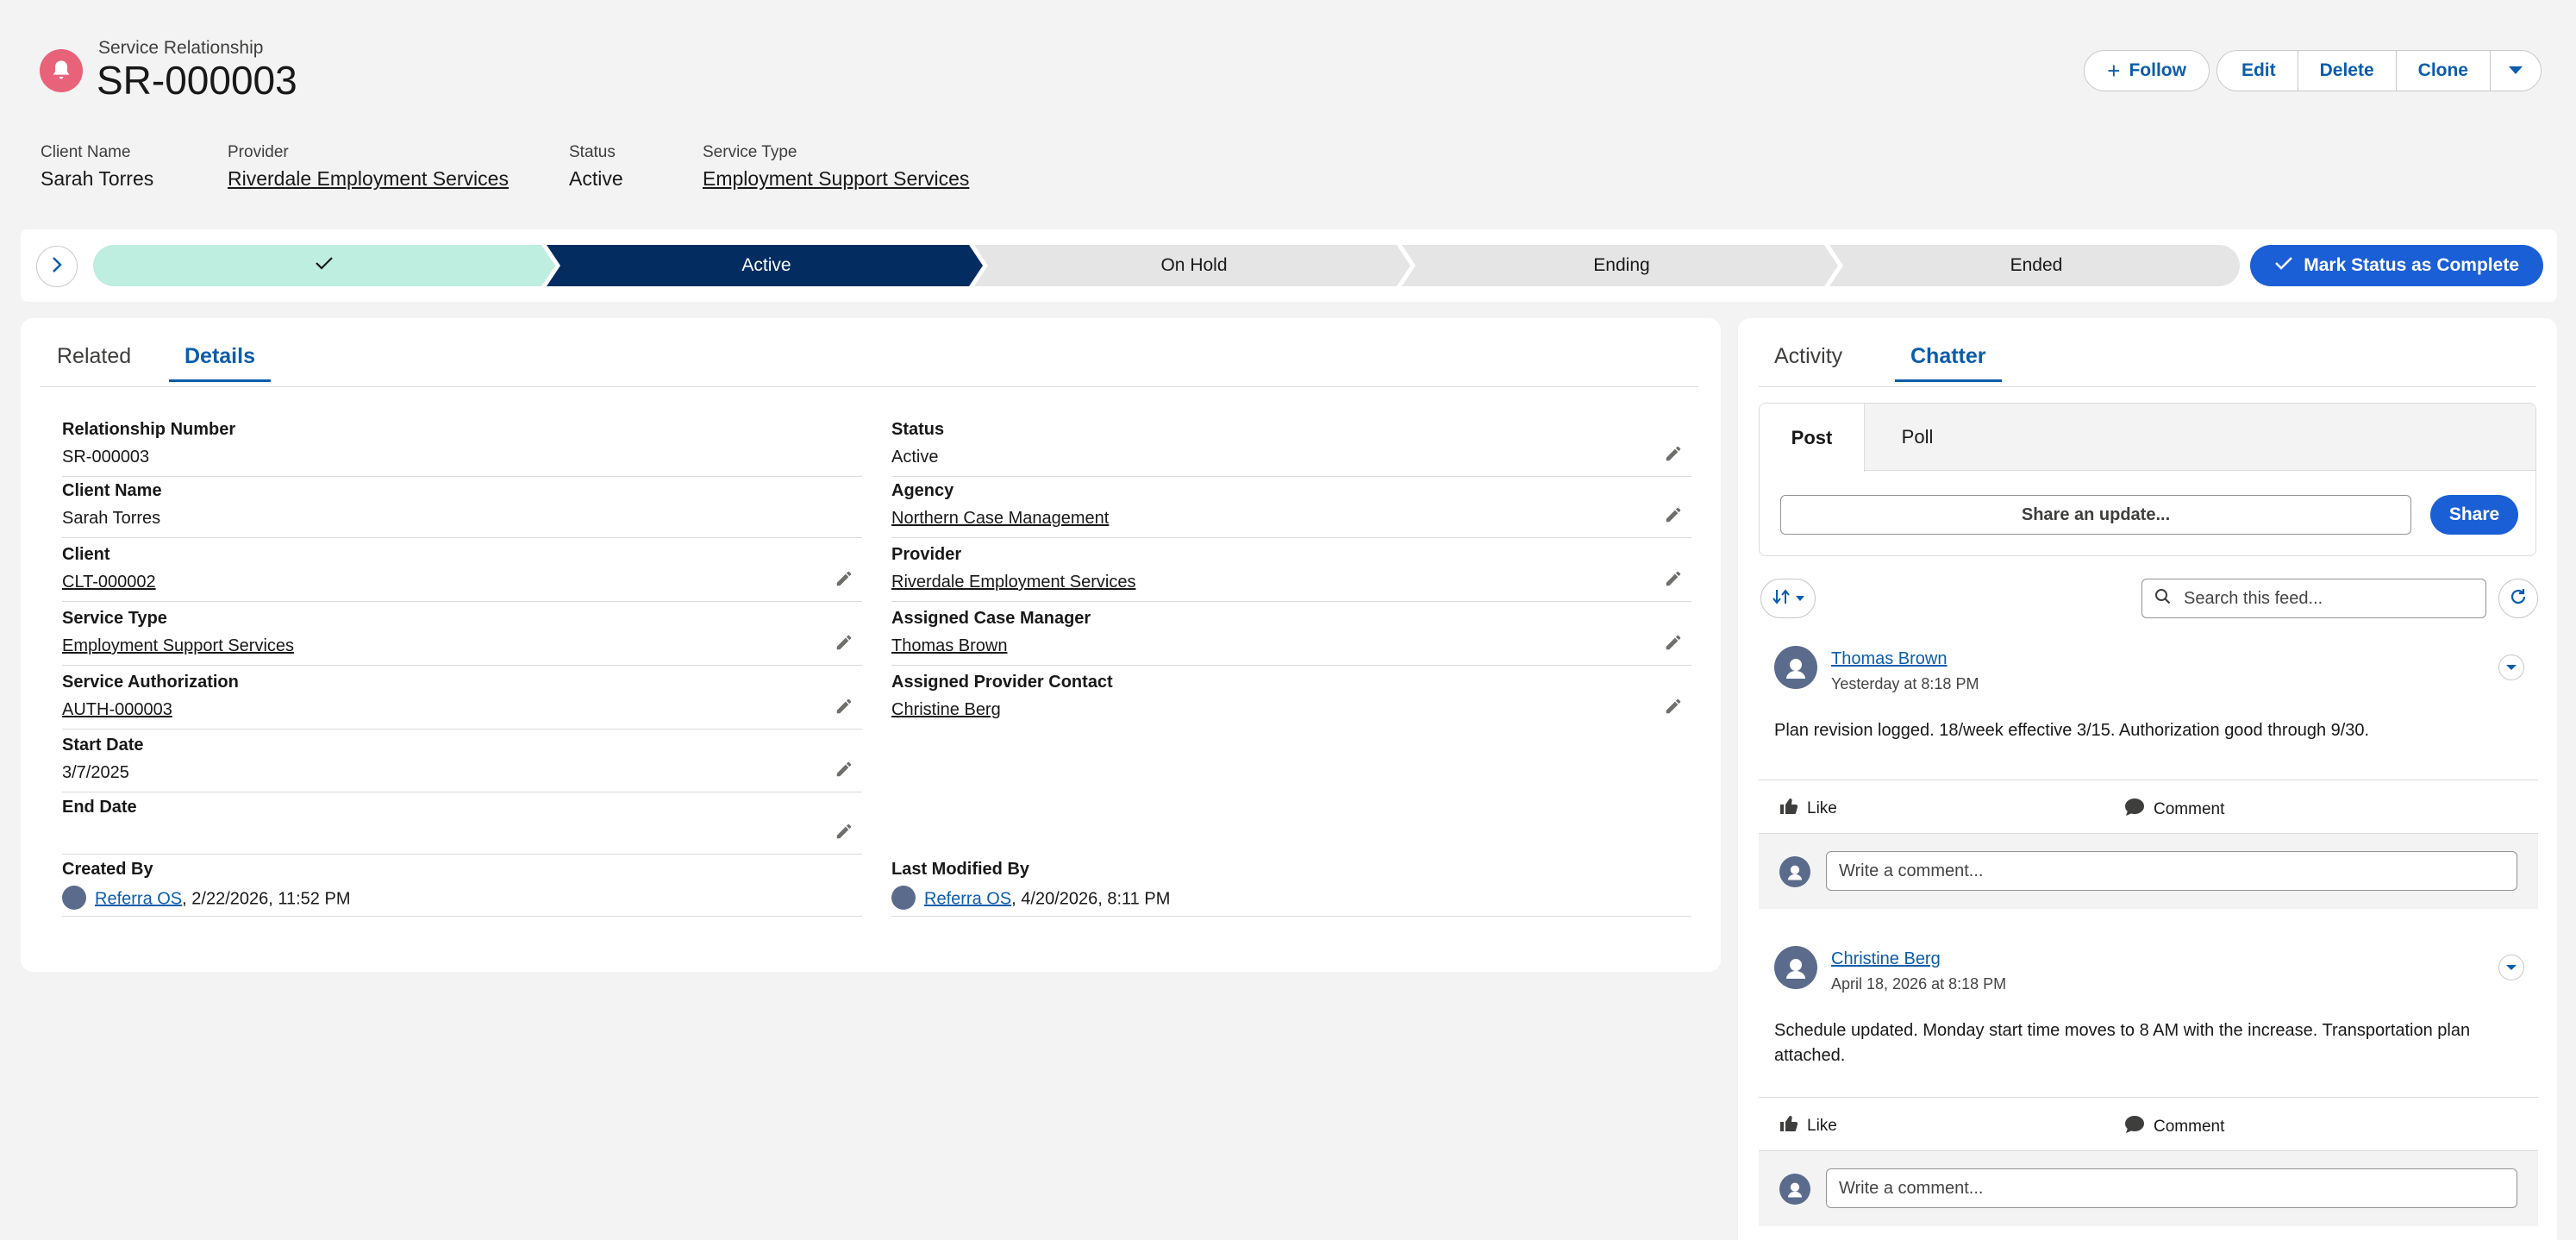 The width and height of the screenshot is (2576, 1240). What do you see at coordinates (1919, 984) in the screenshot?
I see `post-timestamp: April 18, 2026 at 8:18 PM` at bounding box center [1919, 984].